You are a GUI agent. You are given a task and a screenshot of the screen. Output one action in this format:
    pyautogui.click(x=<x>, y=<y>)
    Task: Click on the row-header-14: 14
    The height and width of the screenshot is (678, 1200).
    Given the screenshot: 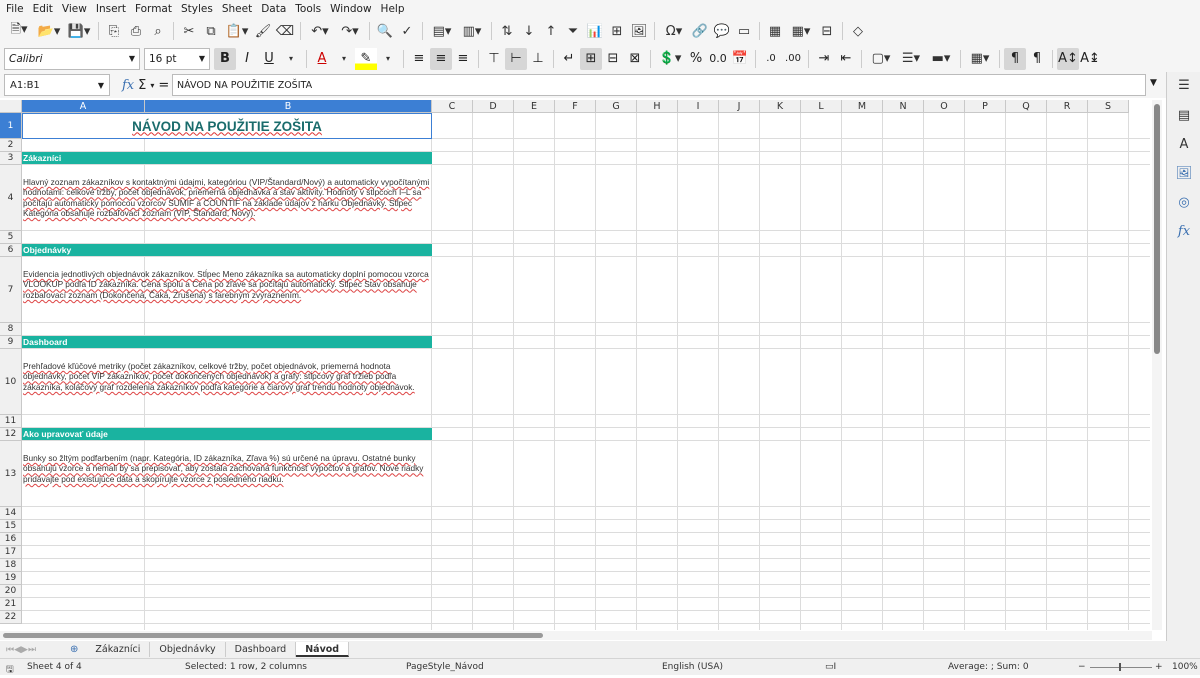 What is the action you would take?
    pyautogui.click(x=11, y=513)
    